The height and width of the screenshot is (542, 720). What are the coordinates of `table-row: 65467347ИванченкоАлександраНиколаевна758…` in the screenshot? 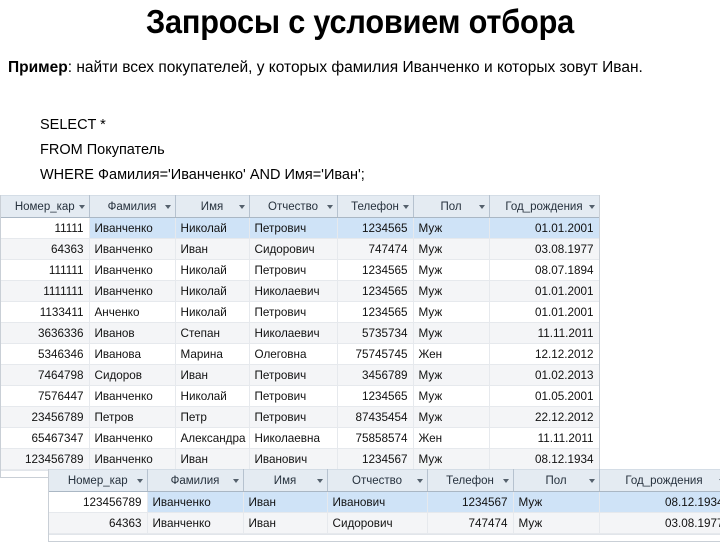 It's located at (300, 438).